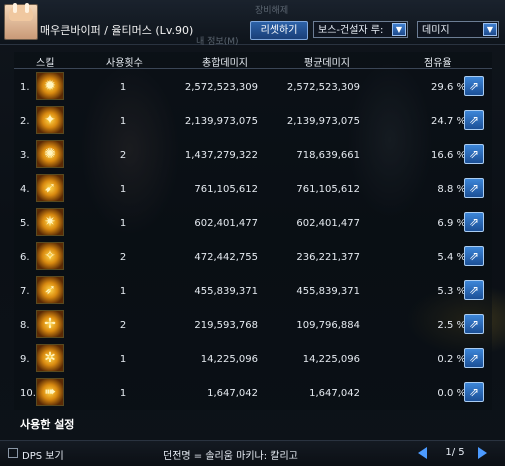 The height and width of the screenshot is (466, 505). What do you see at coordinates (323, 121) in the screenshot?
I see `avg-damage: 2,139,973,075` at bounding box center [323, 121].